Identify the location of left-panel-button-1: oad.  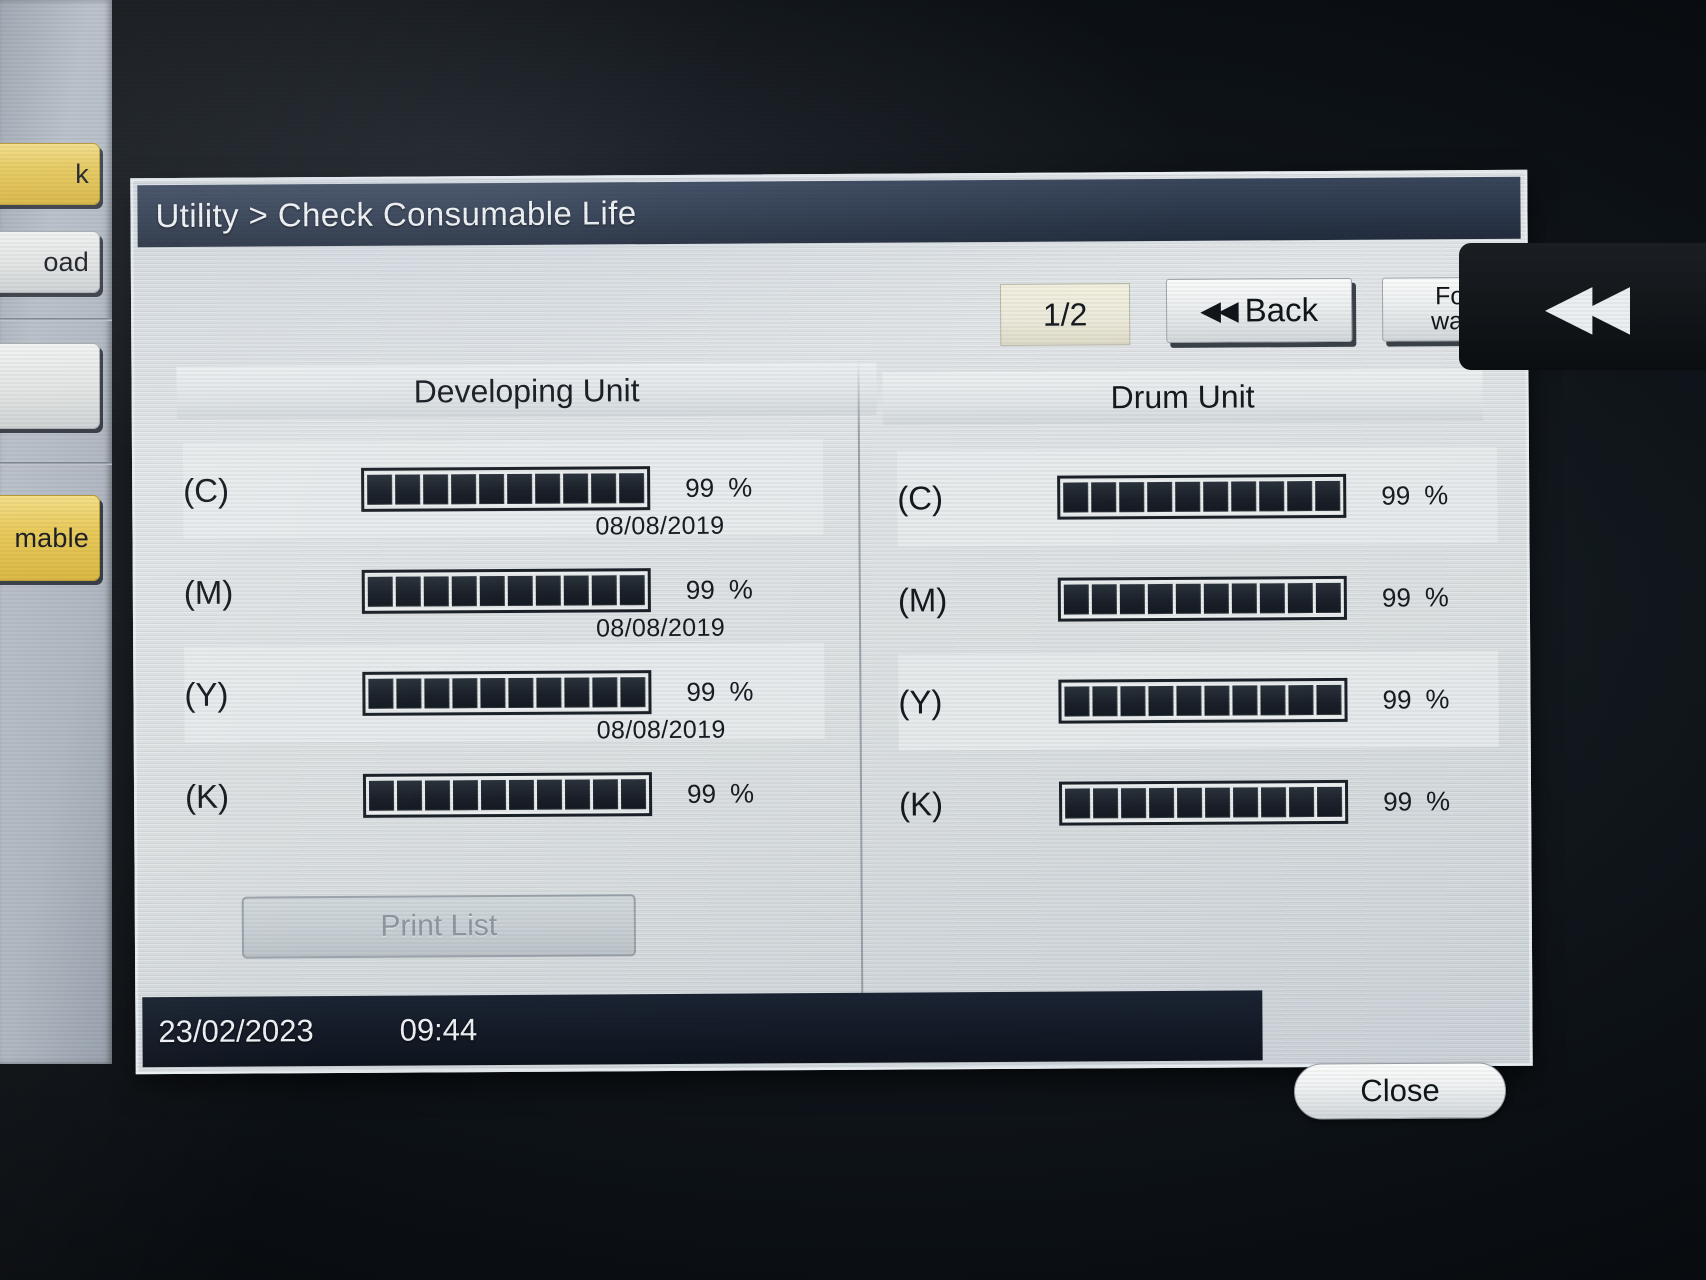
(50, 262).